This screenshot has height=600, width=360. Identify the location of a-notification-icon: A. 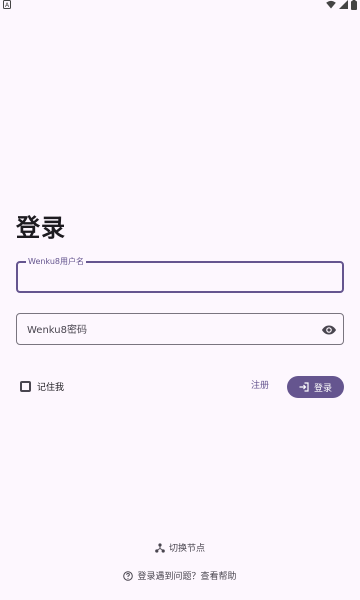
(7, 4).